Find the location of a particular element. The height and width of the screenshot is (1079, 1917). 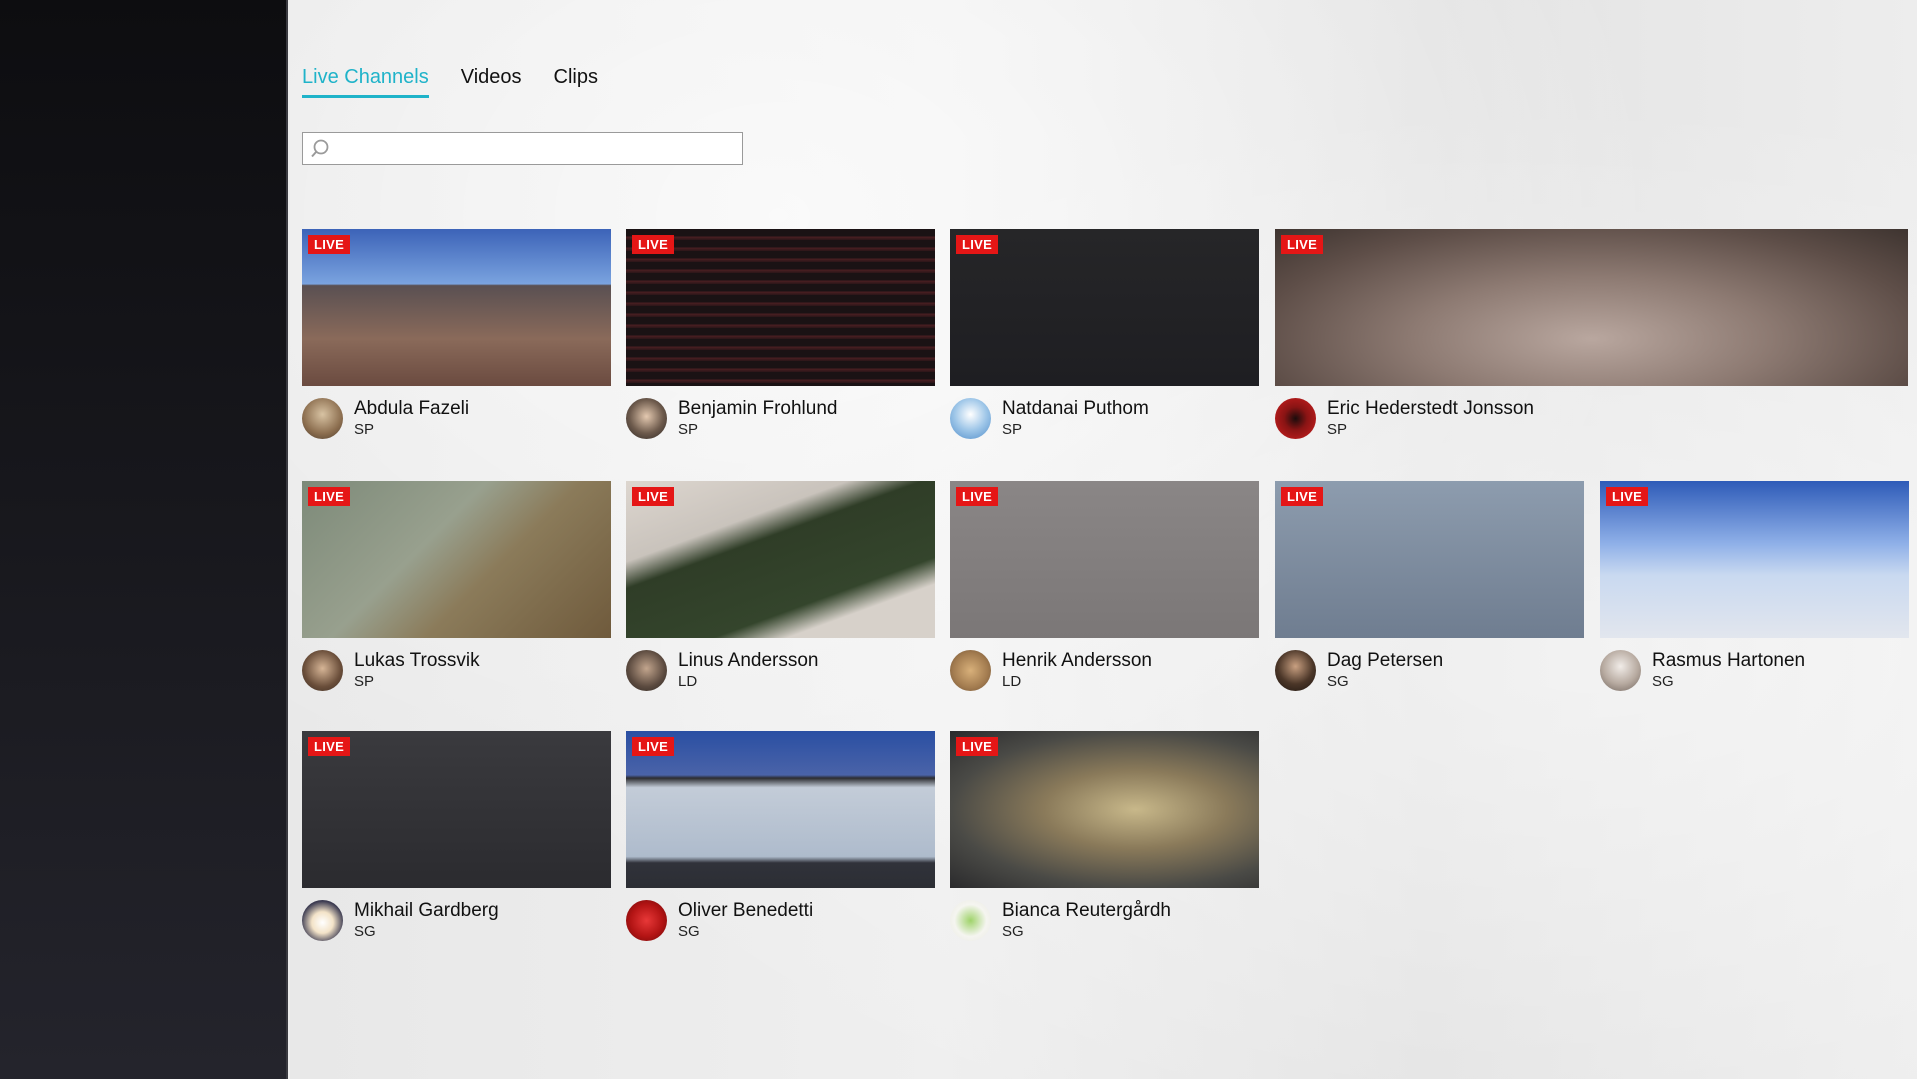

tab-clips: Clips is located at coordinates (576, 82).